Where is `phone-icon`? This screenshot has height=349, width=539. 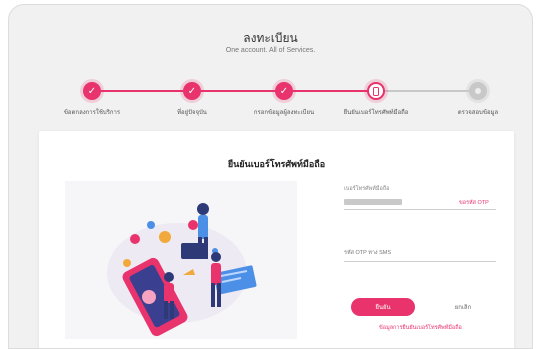 phone-icon is located at coordinates (376, 91).